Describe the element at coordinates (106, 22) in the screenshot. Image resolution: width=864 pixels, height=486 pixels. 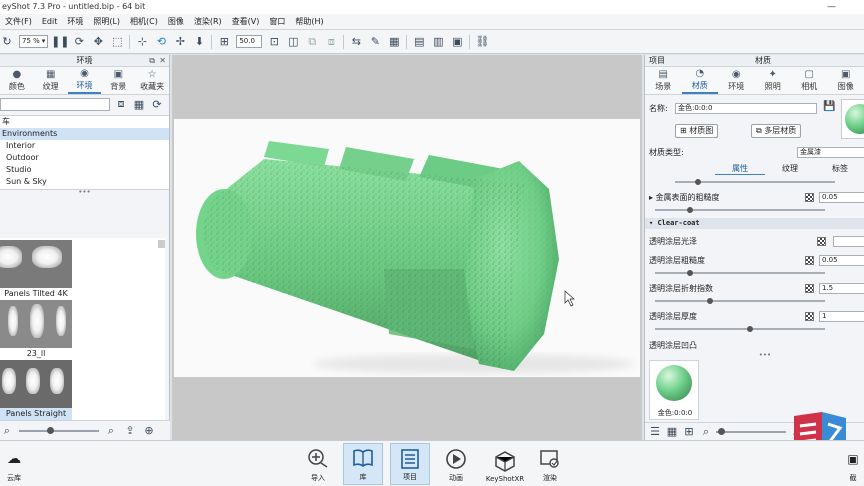
I see `menu-lighting: 照明(L)` at that location.